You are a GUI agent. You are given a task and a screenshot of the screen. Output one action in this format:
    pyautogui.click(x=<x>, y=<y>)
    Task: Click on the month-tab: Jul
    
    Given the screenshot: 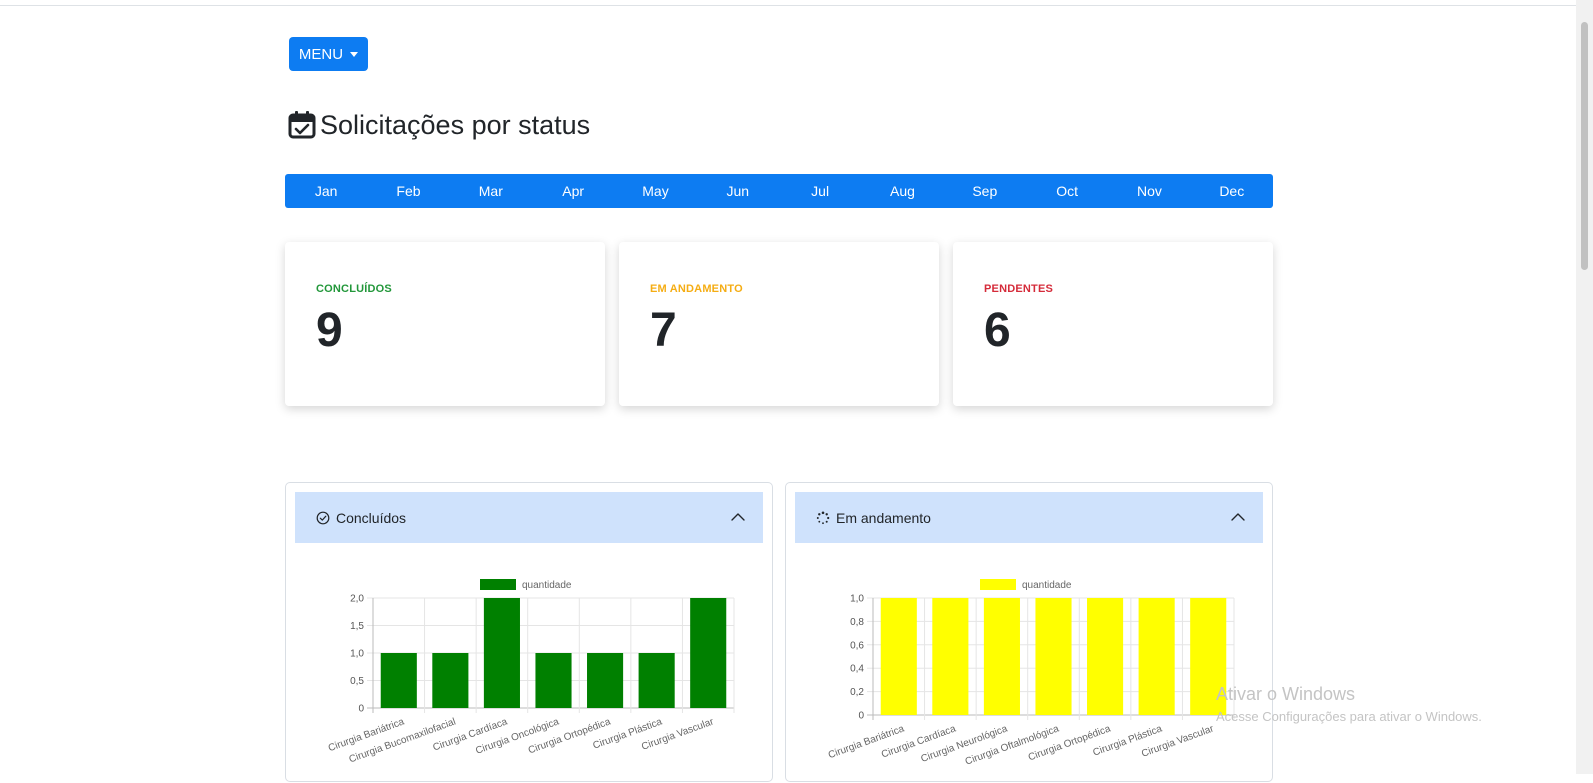 What is the action you would take?
    pyautogui.click(x=820, y=191)
    